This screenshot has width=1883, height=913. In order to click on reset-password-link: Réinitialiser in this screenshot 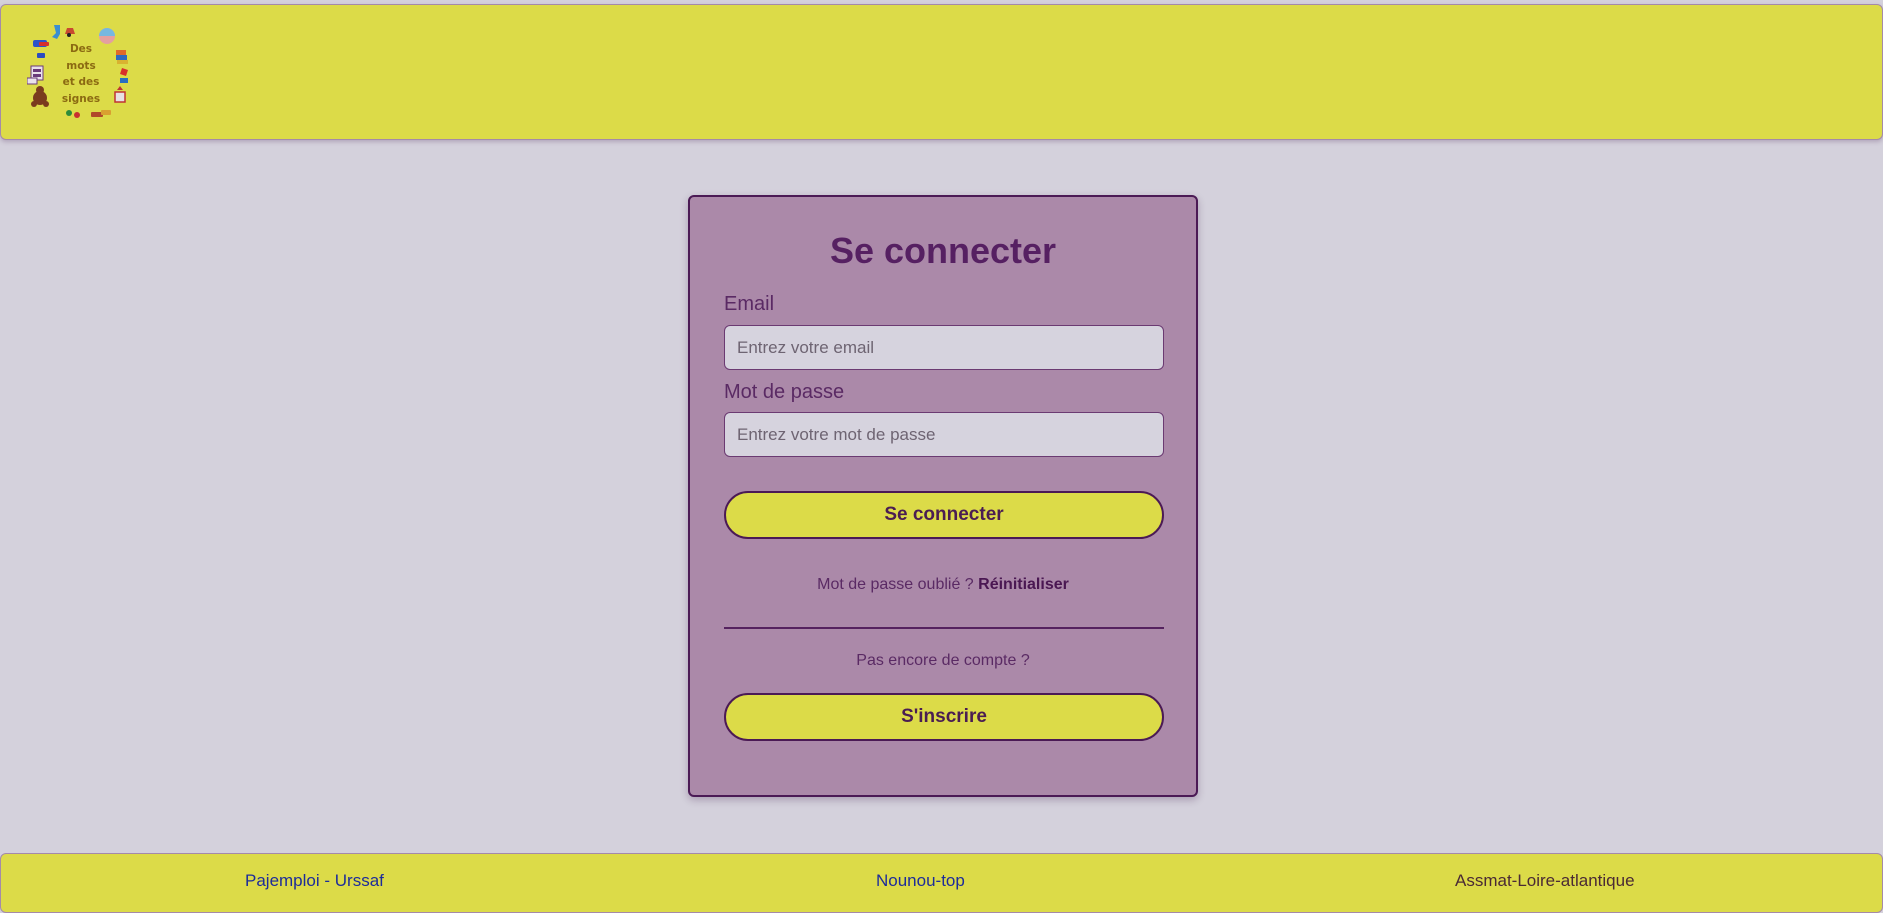, I will do `click(1023, 584)`.